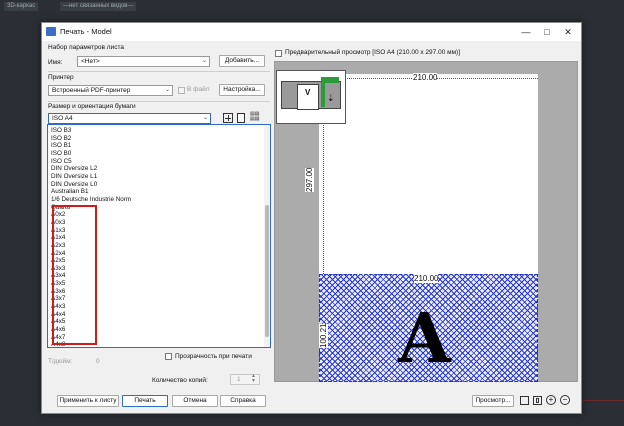 The width and height of the screenshot is (624, 426). I want to click on printer-green-side, so click(323, 95).